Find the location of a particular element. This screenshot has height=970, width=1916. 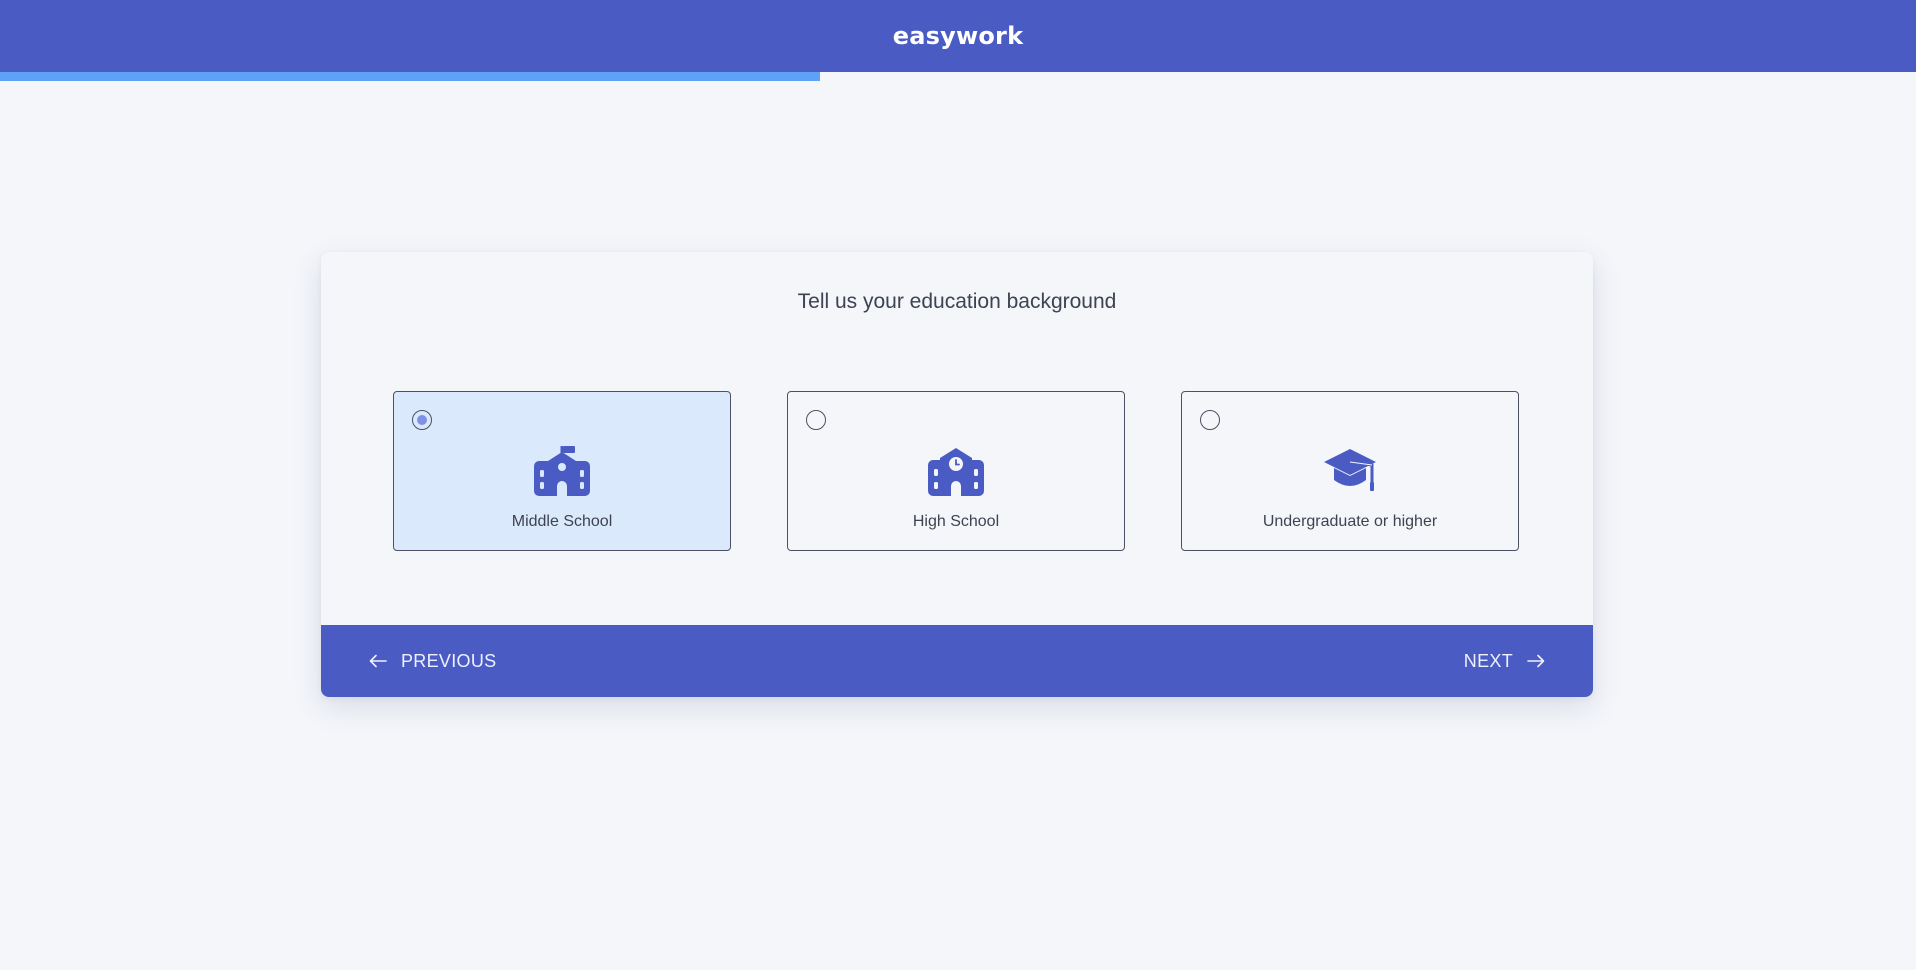

radio-undergraduate is located at coordinates (1210, 420).